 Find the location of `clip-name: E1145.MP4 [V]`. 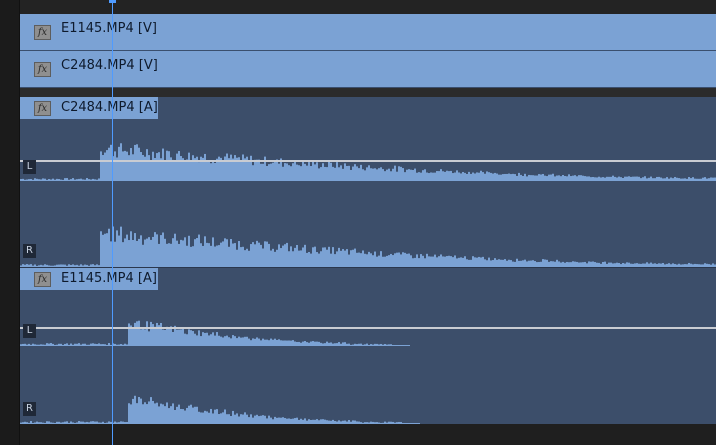

clip-name: E1145.MP4 [V] is located at coordinates (109, 28).